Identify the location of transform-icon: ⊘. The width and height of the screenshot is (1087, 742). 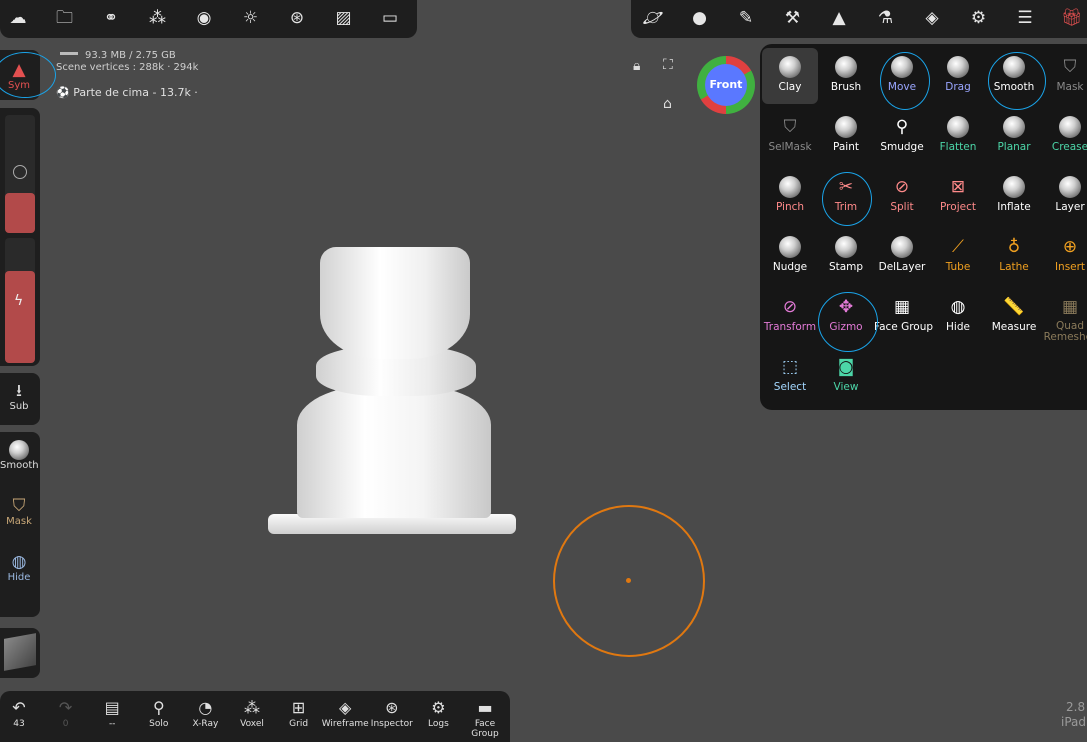
(790, 307).